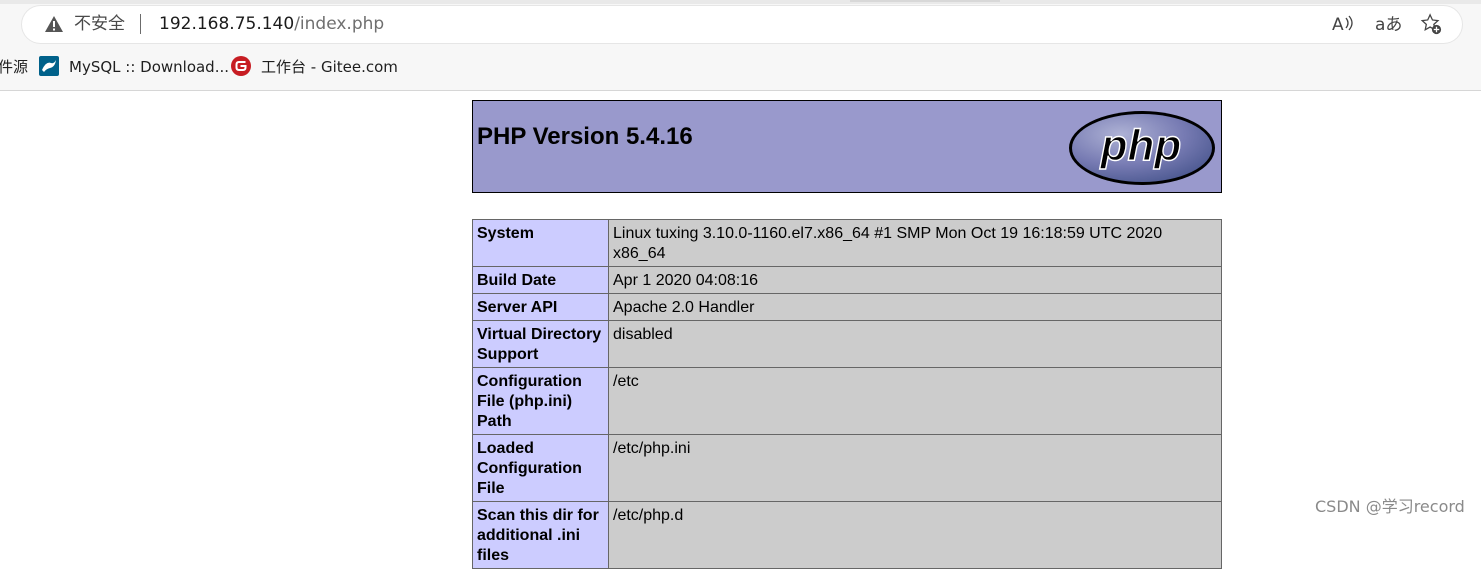  What do you see at coordinates (540, 468) in the screenshot?
I see `row-key: Loaded Configuration File` at bounding box center [540, 468].